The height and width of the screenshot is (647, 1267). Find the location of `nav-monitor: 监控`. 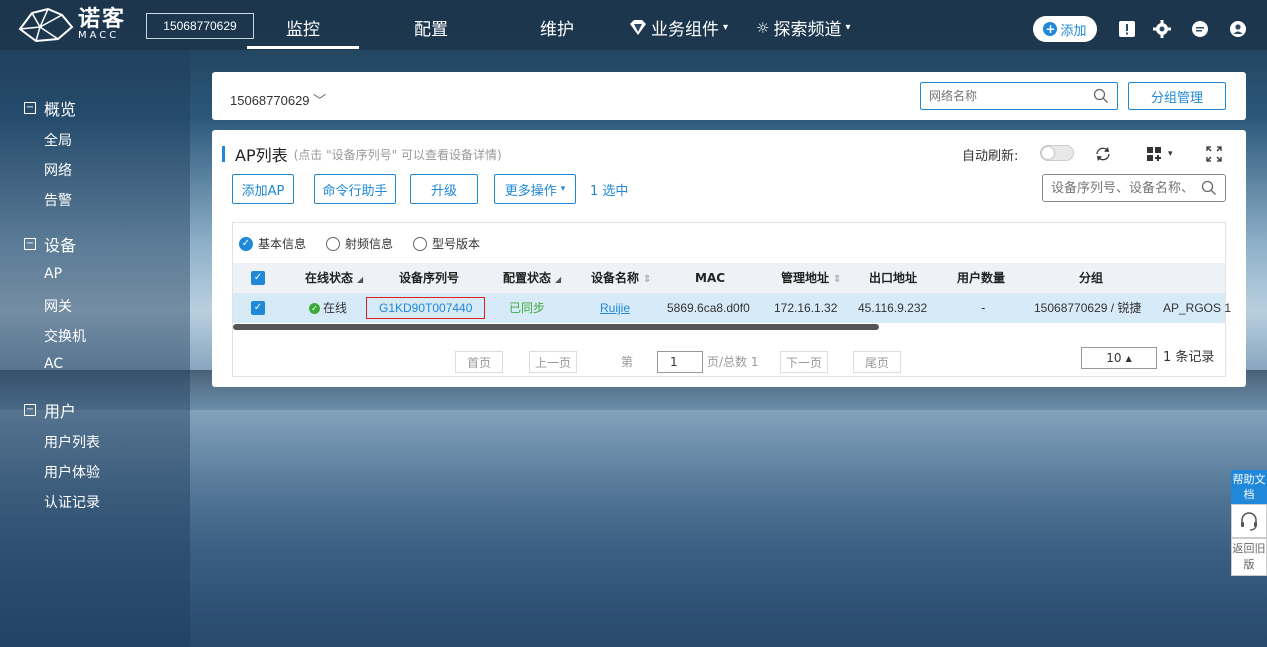

nav-monitor: 监控 is located at coordinates (303, 27).